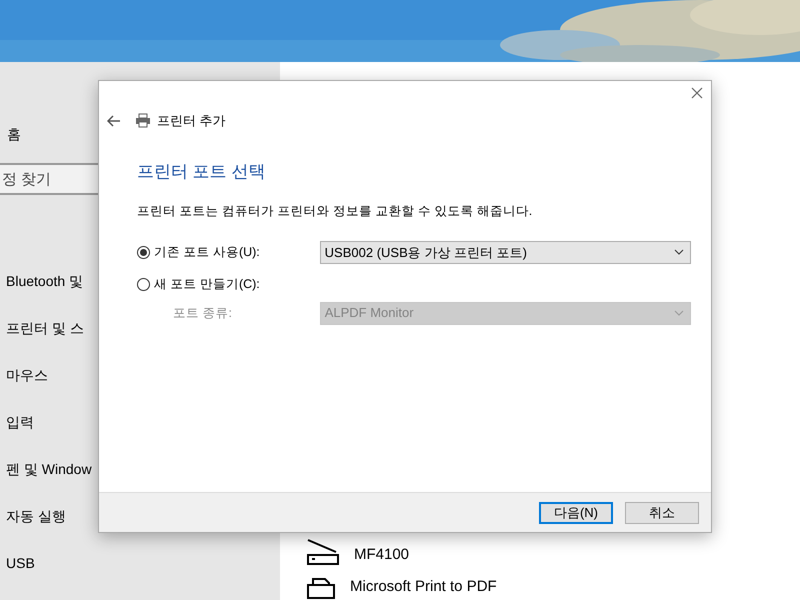 The height and width of the screenshot is (600, 800). Describe the element at coordinates (20, 422) in the screenshot. I see `sidebar-item: 입력` at that location.